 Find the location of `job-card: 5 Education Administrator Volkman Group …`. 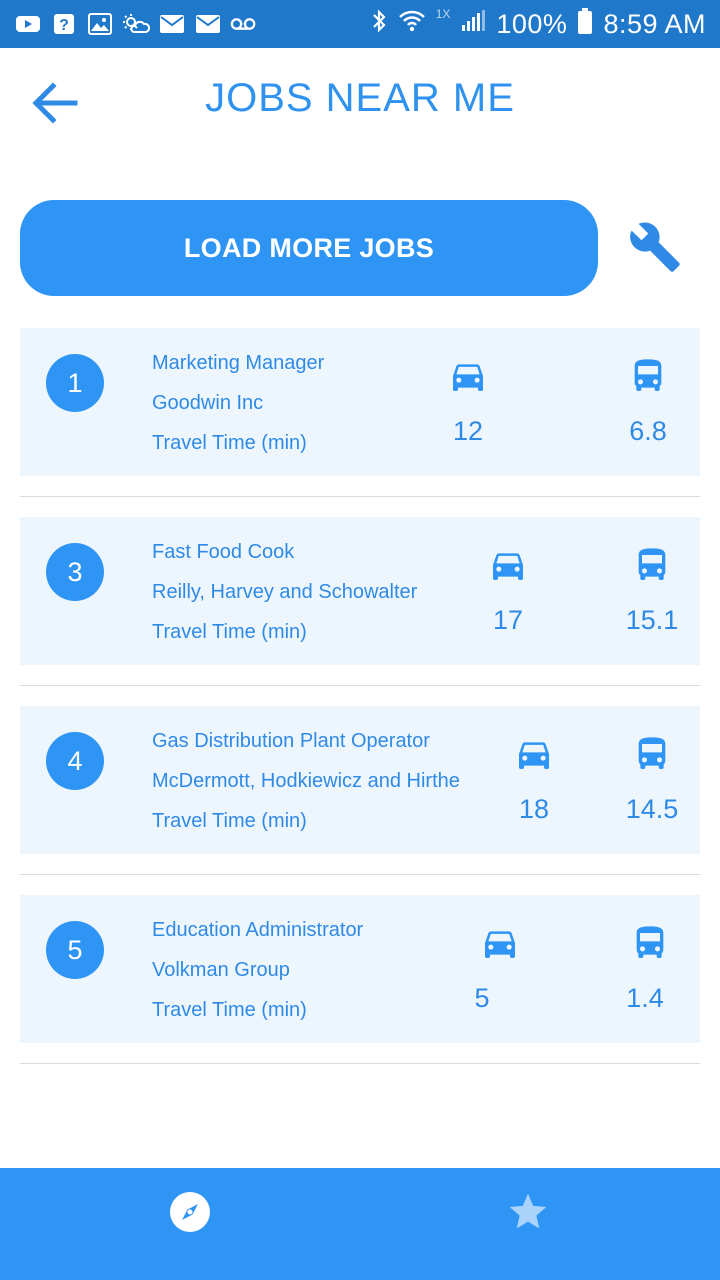

job-card: 5 Education Administrator Volkman Group … is located at coordinates (360, 969).